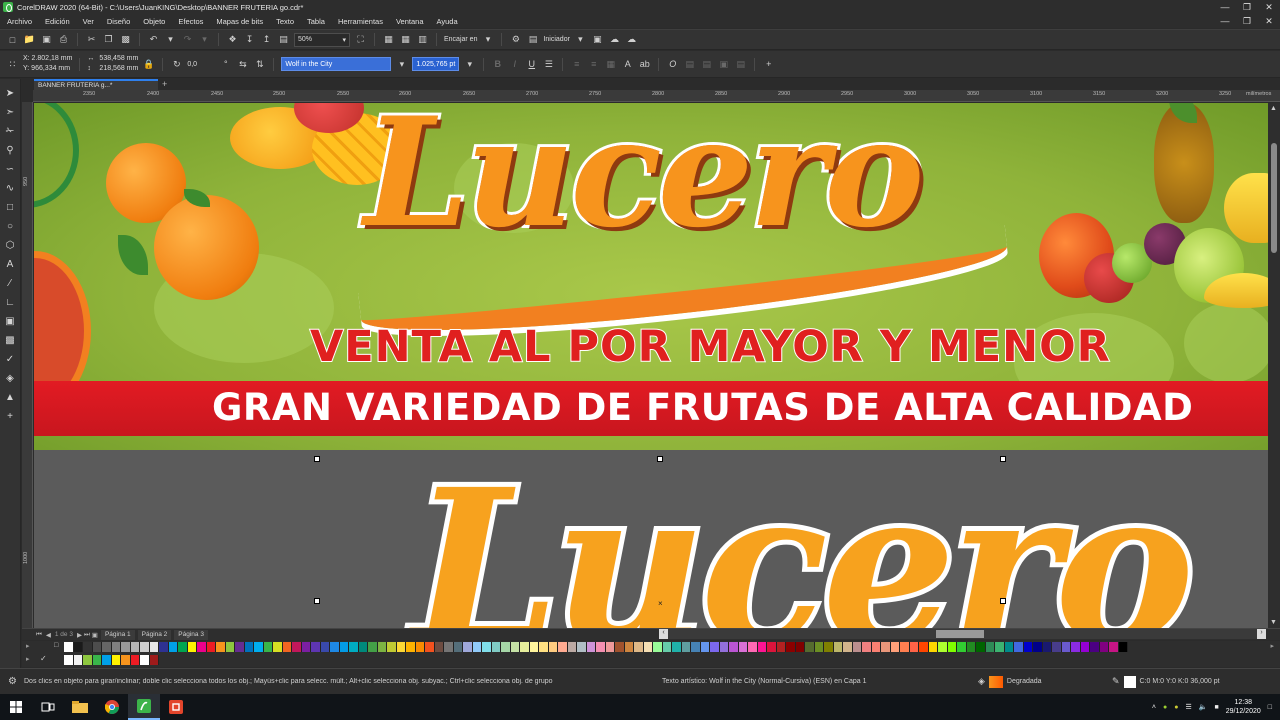 The width and height of the screenshot is (1280, 720). What do you see at coordinates (27, 365) in the screenshot?
I see `vertical-ruler: 950 1000` at bounding box center [27, 365].